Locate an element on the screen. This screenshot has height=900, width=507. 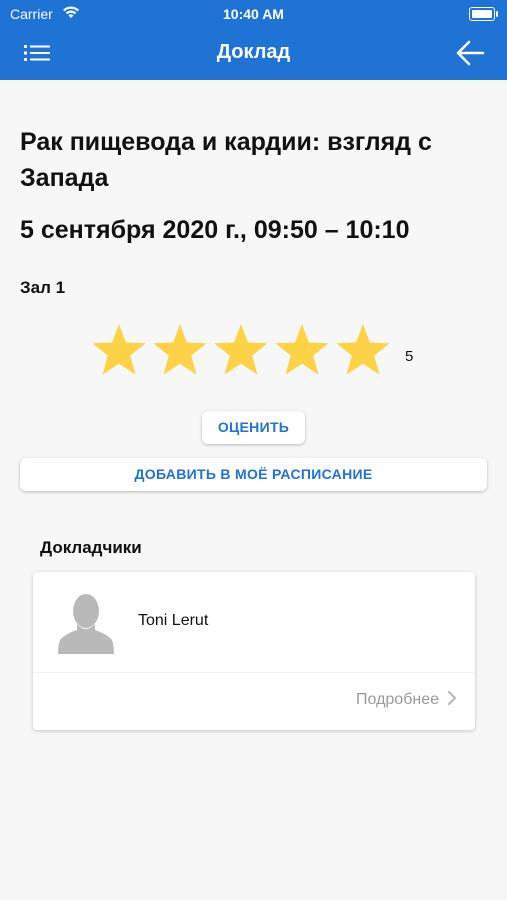
talk-title: Рак пищевода и кардии: взгляд с Запада is located at coordinates (226, 160).